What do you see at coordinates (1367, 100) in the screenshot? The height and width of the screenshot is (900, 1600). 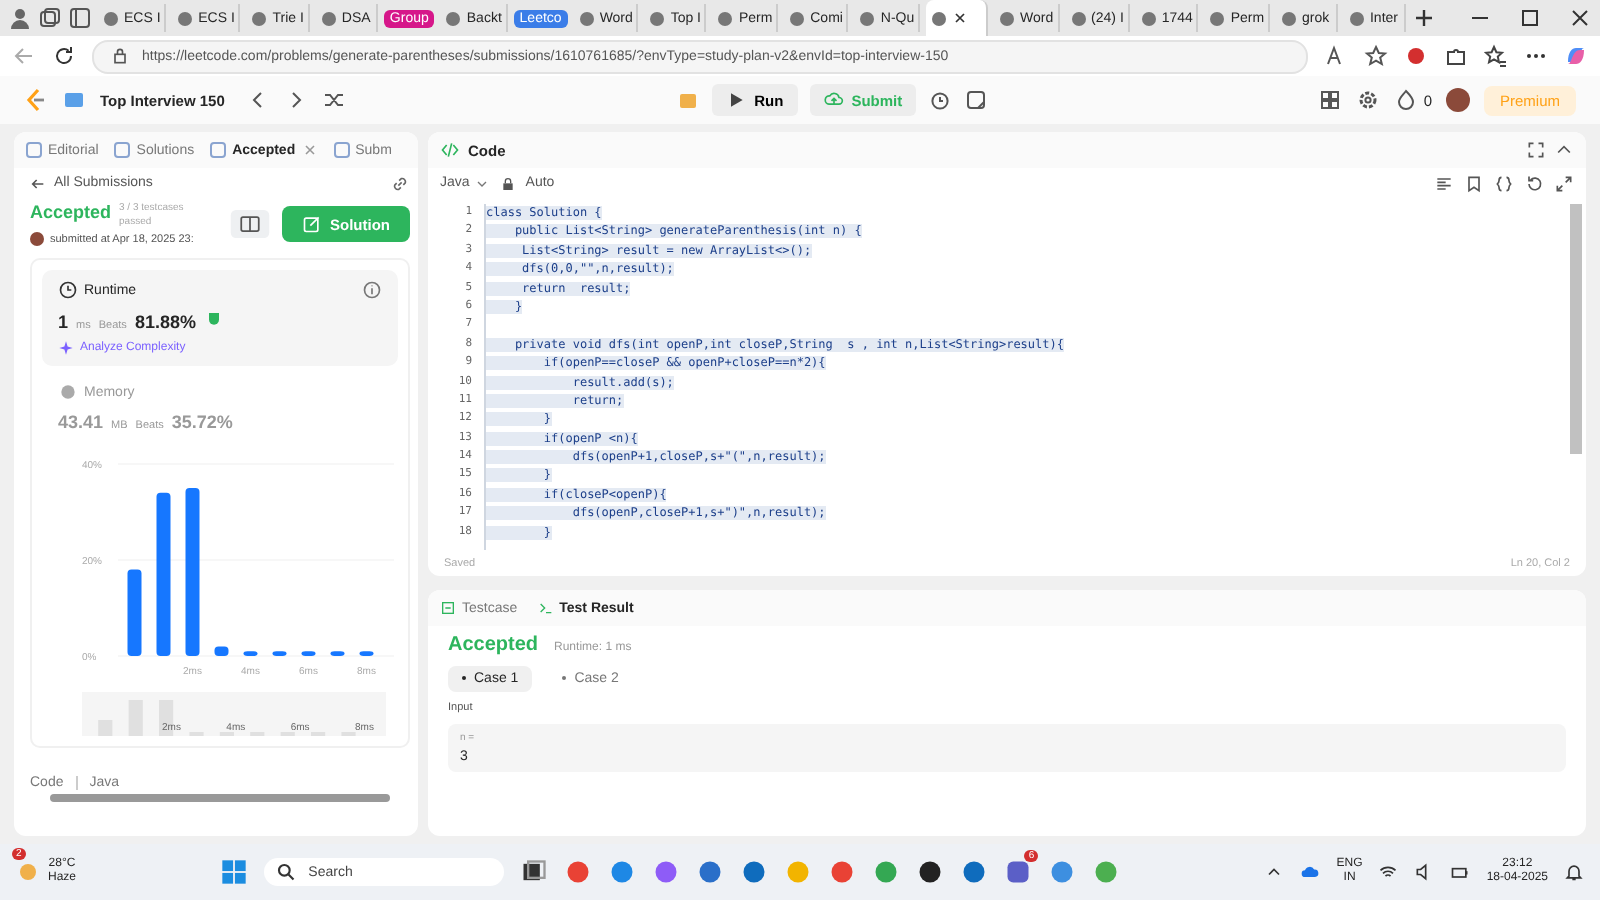 I see `settings-icon` at bounding box center [1367, 100].